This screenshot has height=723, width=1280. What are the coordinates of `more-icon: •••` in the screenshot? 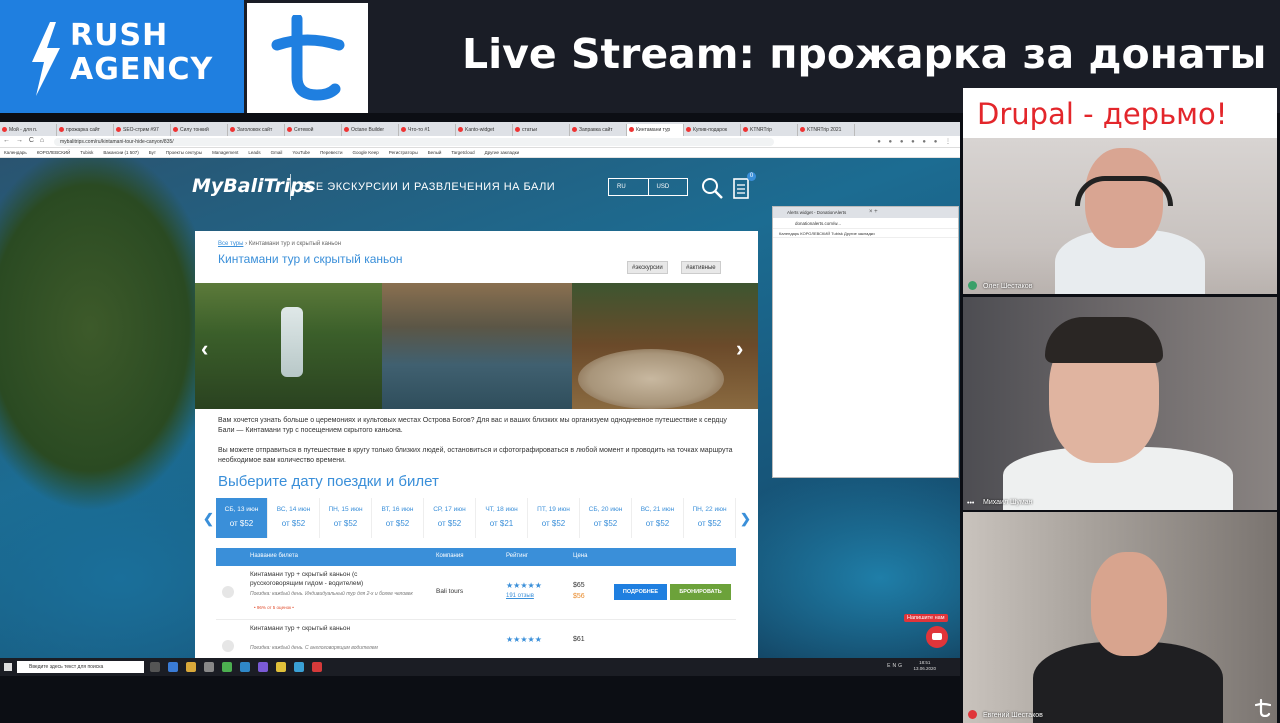 It's located at (970, 503).